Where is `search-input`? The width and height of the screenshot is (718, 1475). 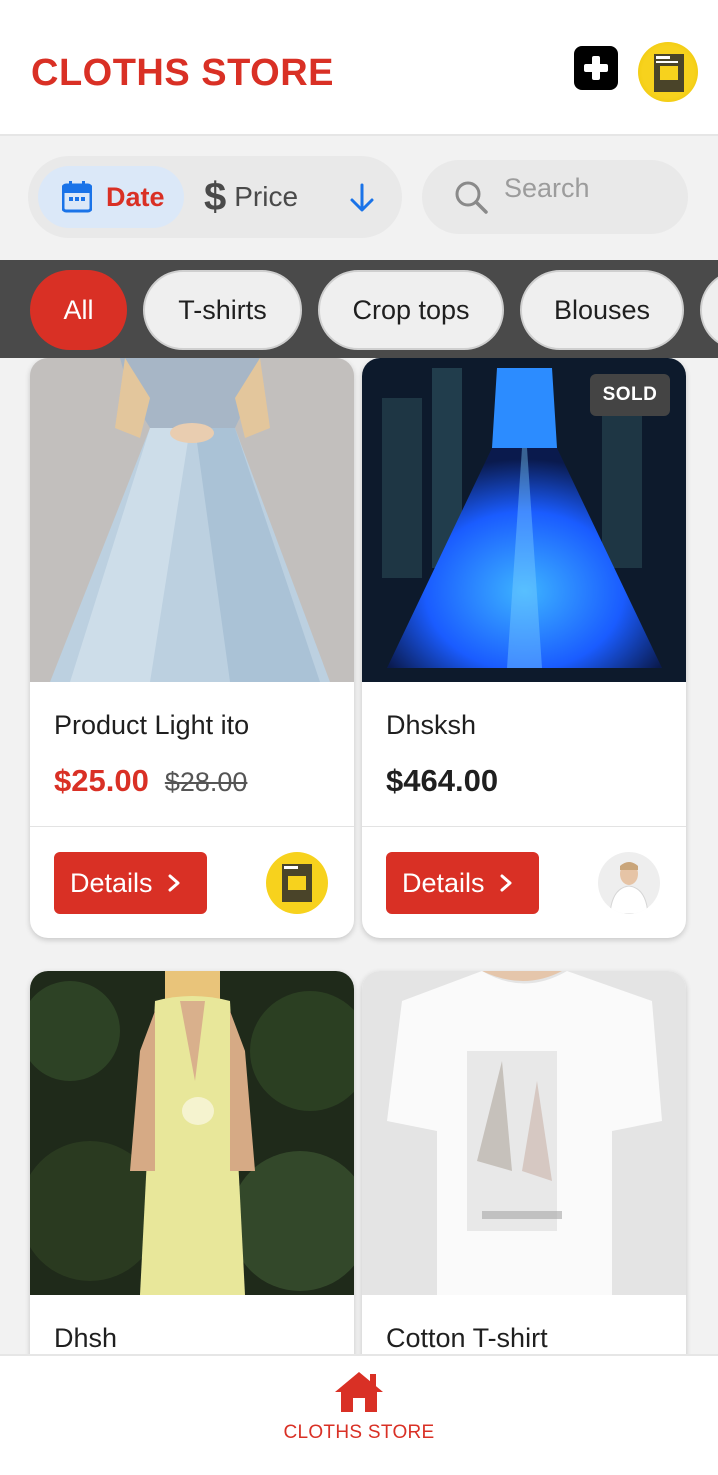
search-input is located at coordinates (589, 188).